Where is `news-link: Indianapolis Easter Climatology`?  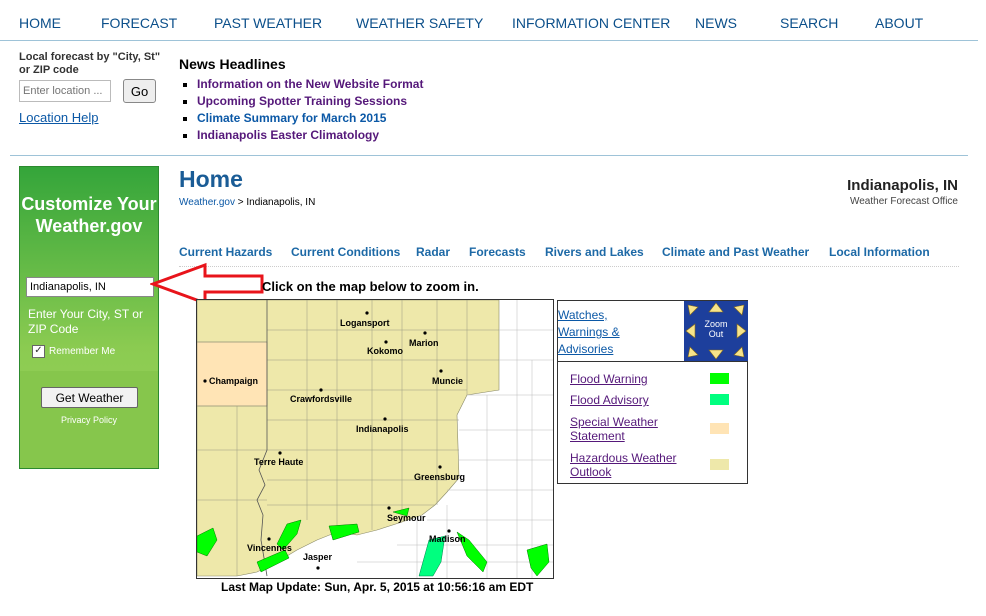 news-link: Indianapolis Easter Climatology is located at coordinates (288, 135).